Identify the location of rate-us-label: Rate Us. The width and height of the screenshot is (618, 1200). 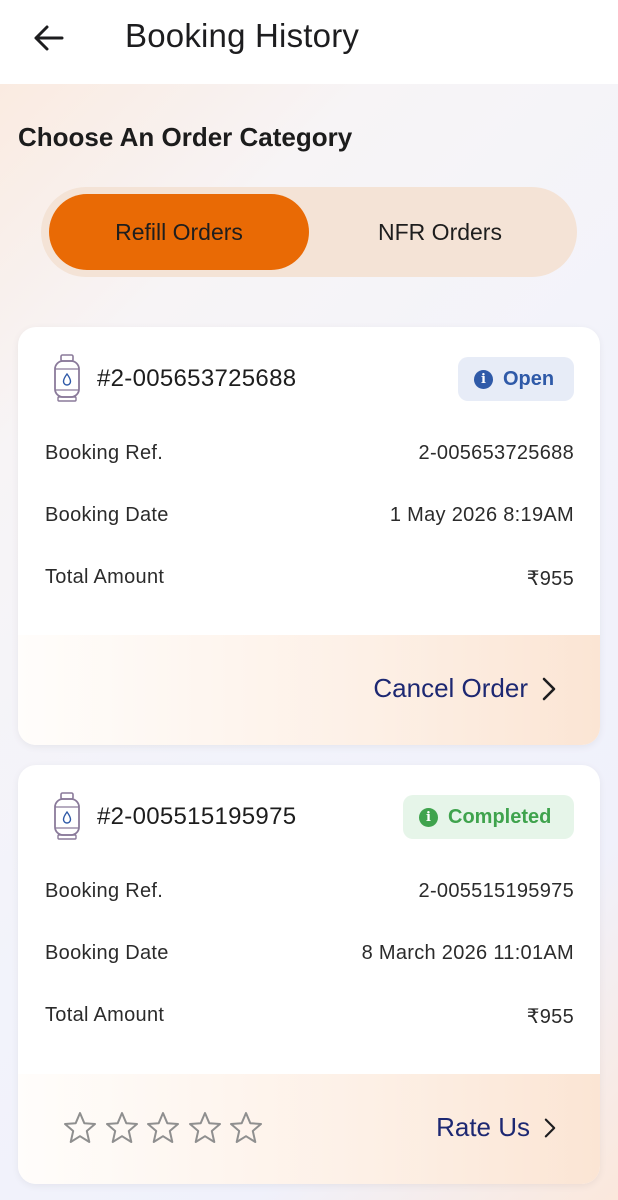
(483, 1127).